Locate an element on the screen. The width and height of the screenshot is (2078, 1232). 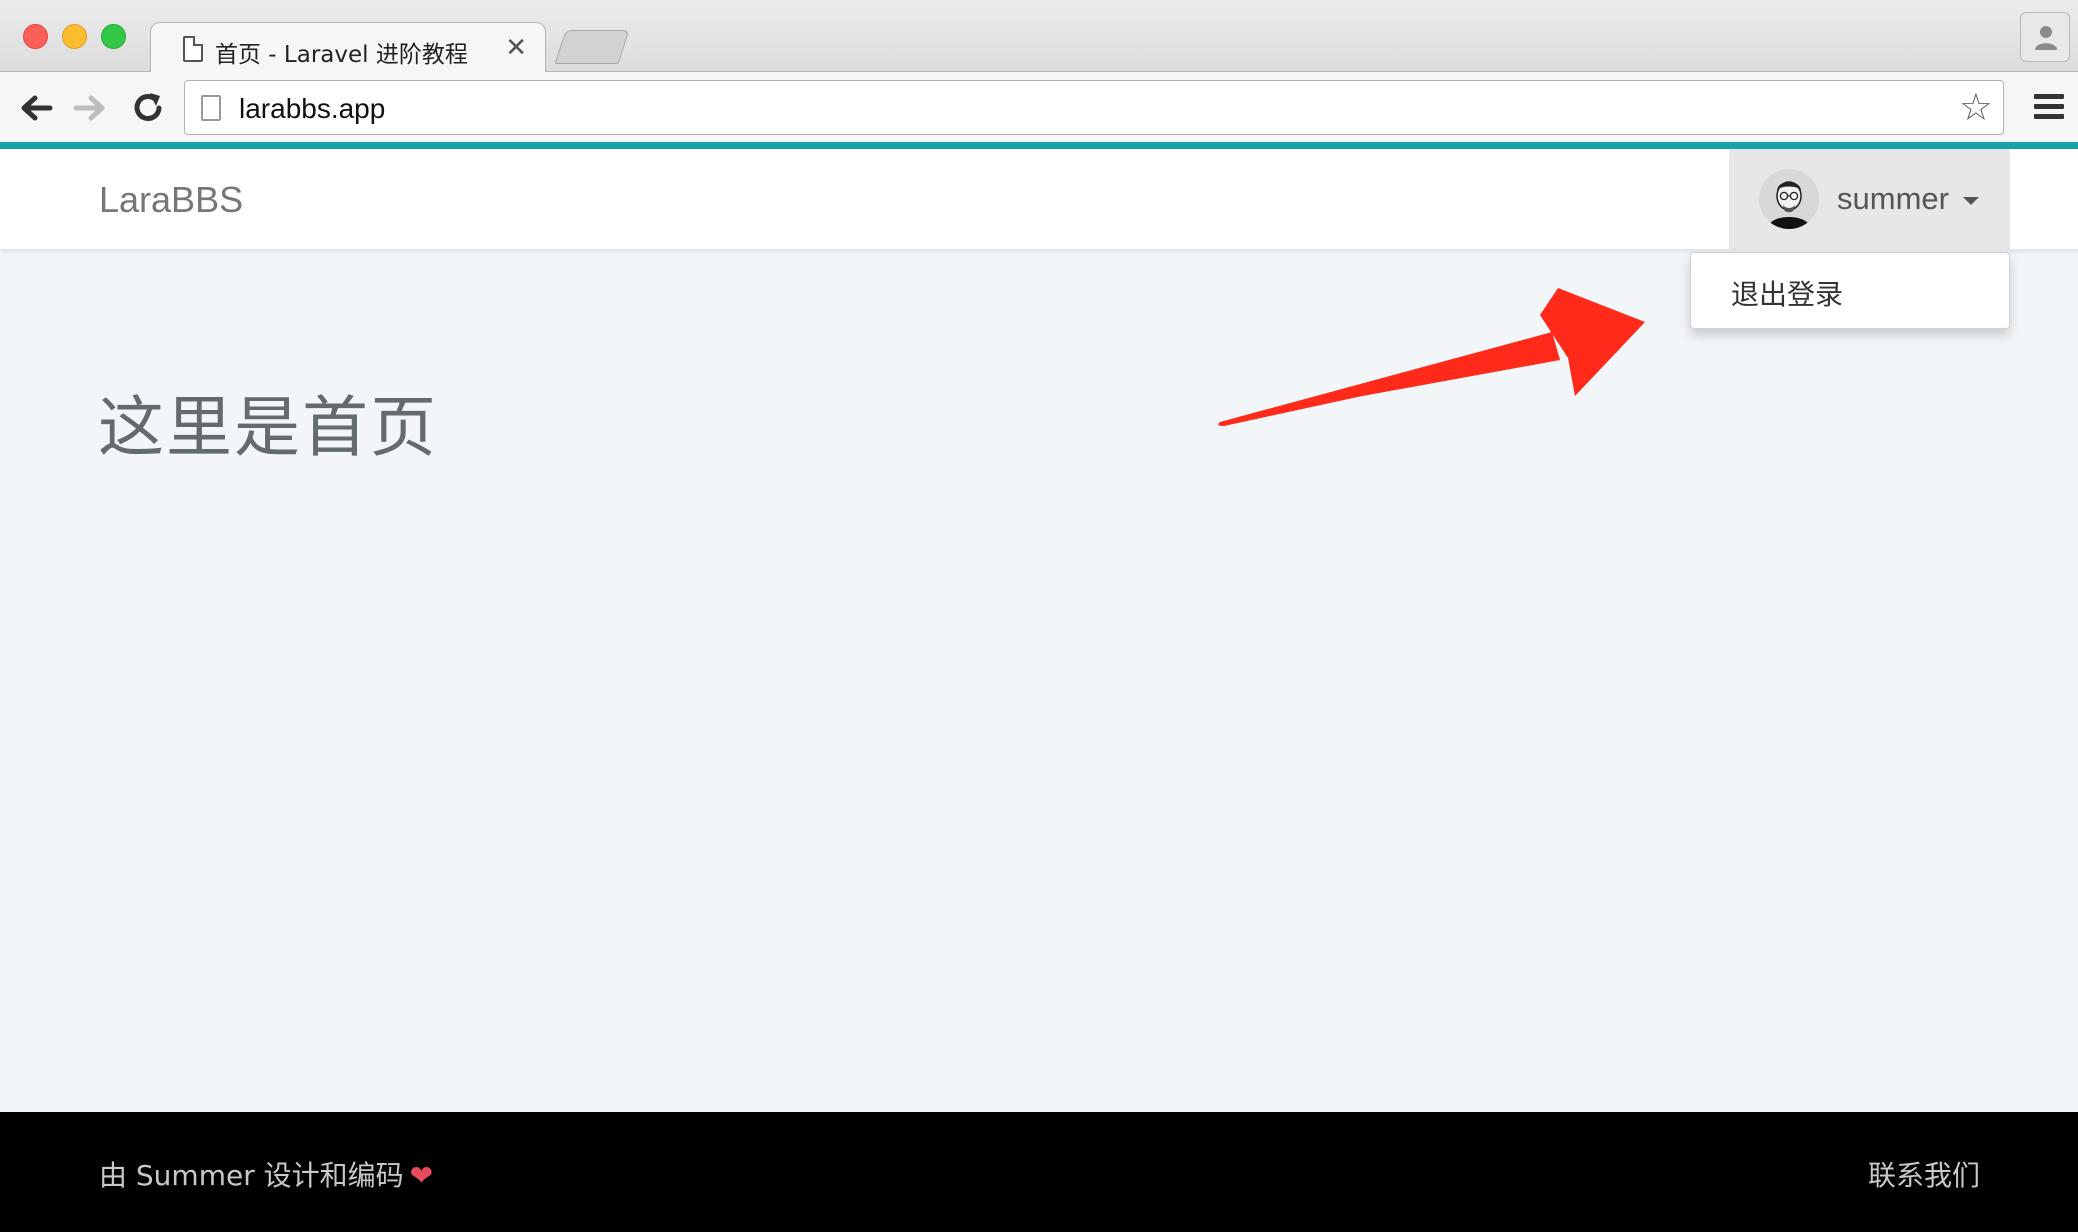
reload-button is located at coordinates (148, 108).